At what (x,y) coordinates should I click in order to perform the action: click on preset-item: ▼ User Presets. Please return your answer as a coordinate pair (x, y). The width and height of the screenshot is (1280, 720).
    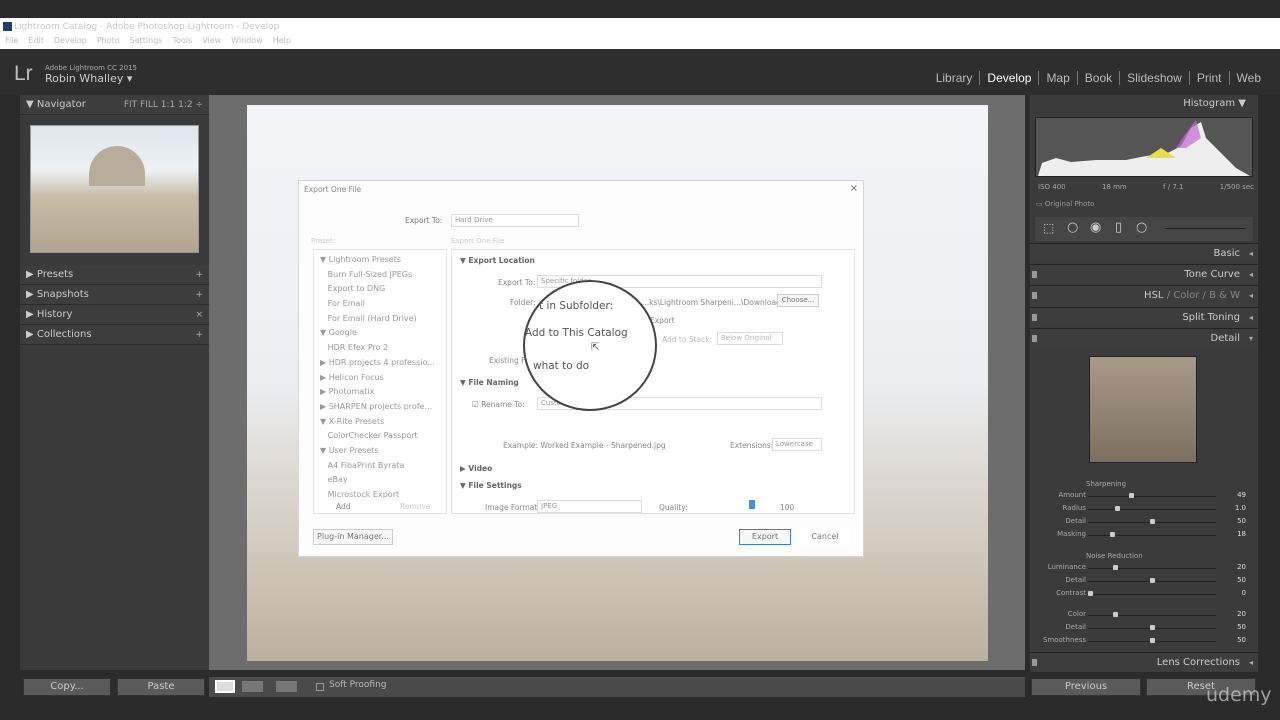
    Looking at the image, I should click on (383, 451).